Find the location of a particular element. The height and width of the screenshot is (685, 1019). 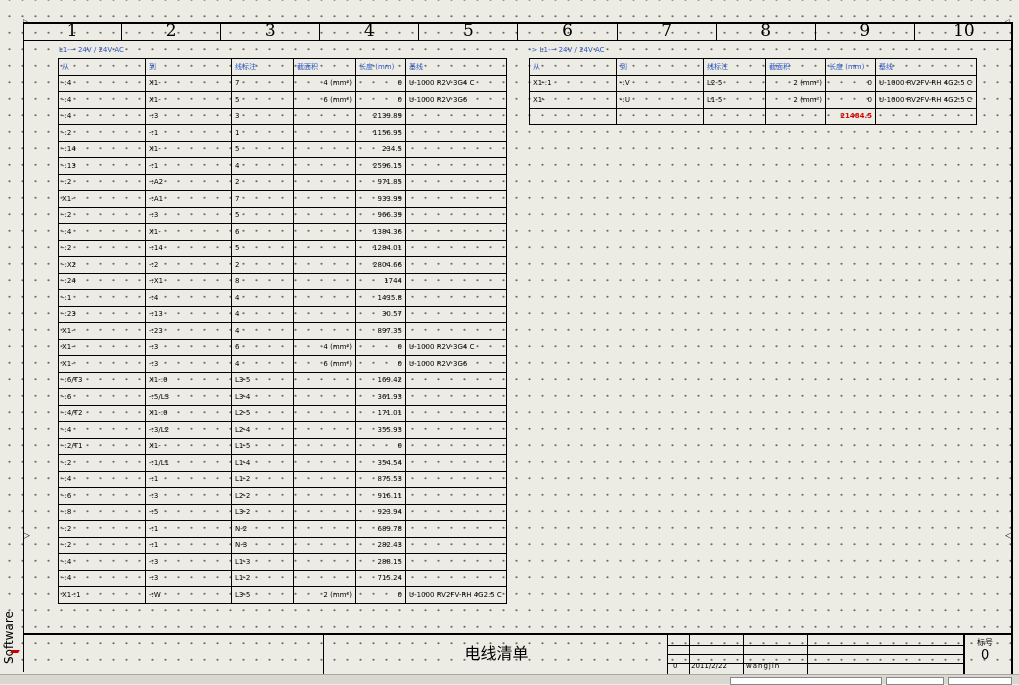

table-cell: 933.99 is located at coordinates (380, 199).